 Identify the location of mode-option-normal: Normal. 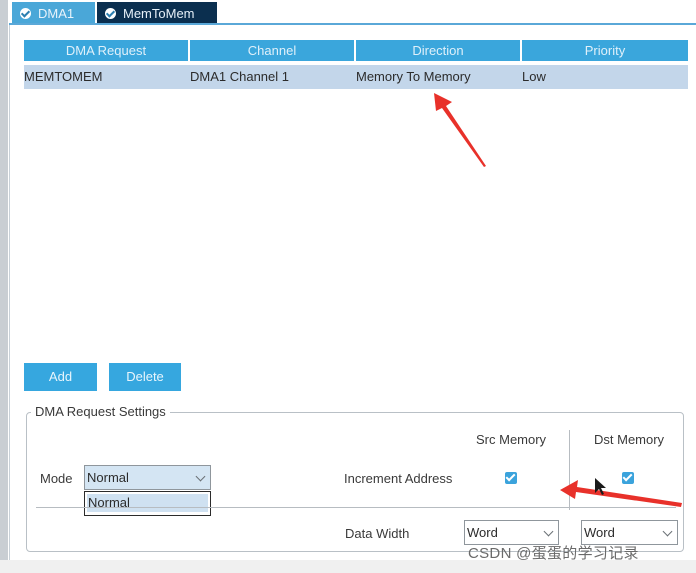
(147, 503).